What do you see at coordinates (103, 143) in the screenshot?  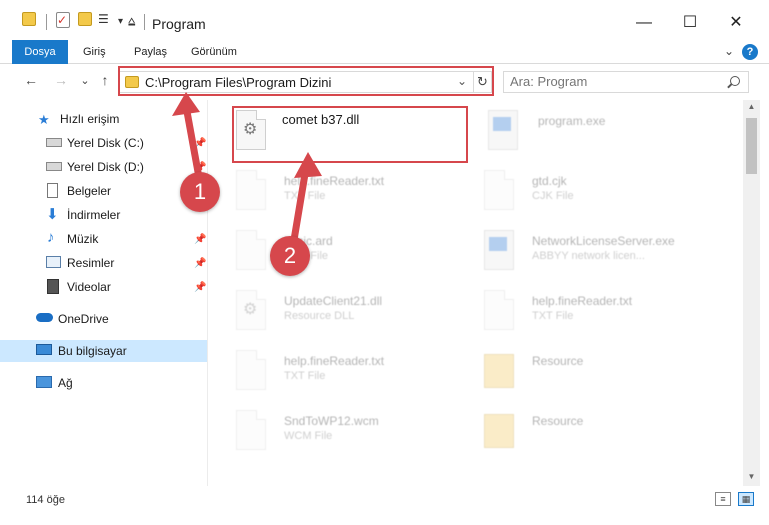 I see `sidebar-item-local-disk-c: Yerel Disk (C:) 📌` at bounding box center [103, 143].